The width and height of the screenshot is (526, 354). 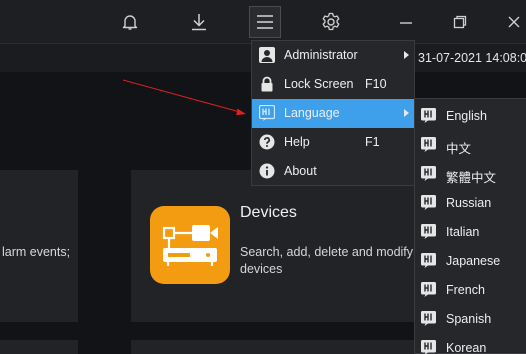 I want to click on language-option-japanese: Japanese, so click(x=470, y=260).